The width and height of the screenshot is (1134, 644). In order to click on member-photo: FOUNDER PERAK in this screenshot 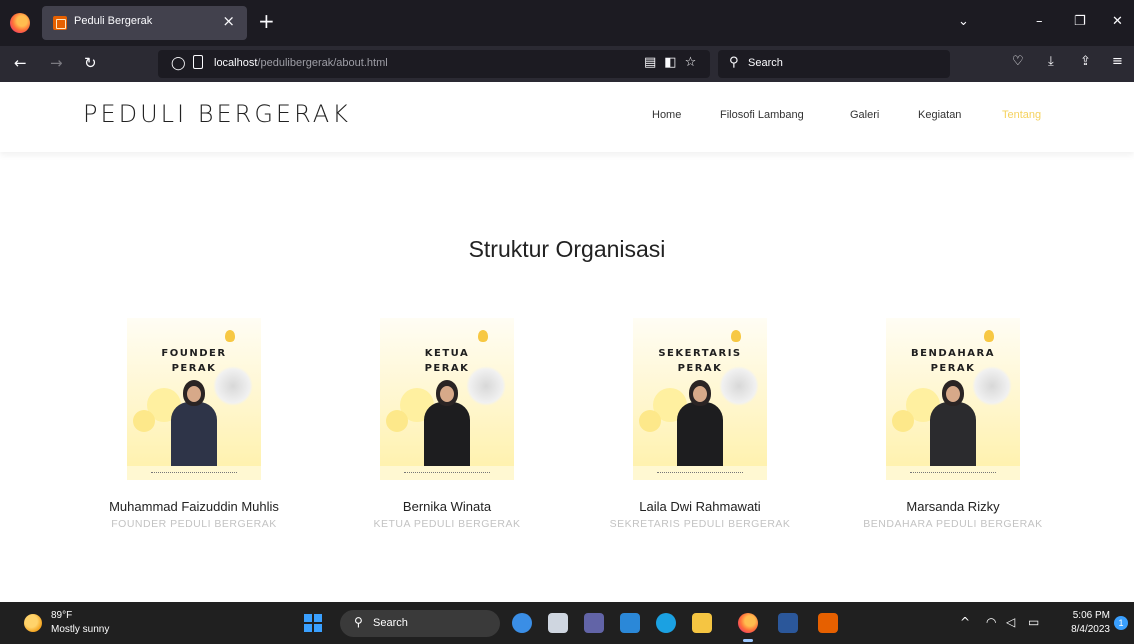, I will do `click(194, 399)`.